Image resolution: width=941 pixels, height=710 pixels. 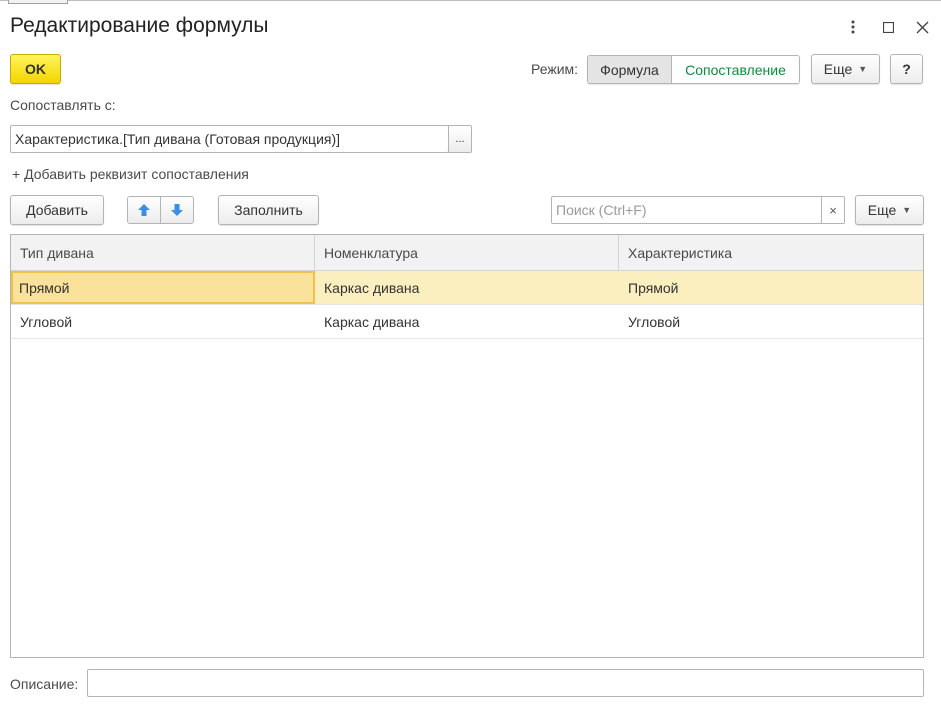 What do you see at coordinates (853, 27) in the screenshot?
I see `more-vertical-icon` at bounding box center [853, 27].